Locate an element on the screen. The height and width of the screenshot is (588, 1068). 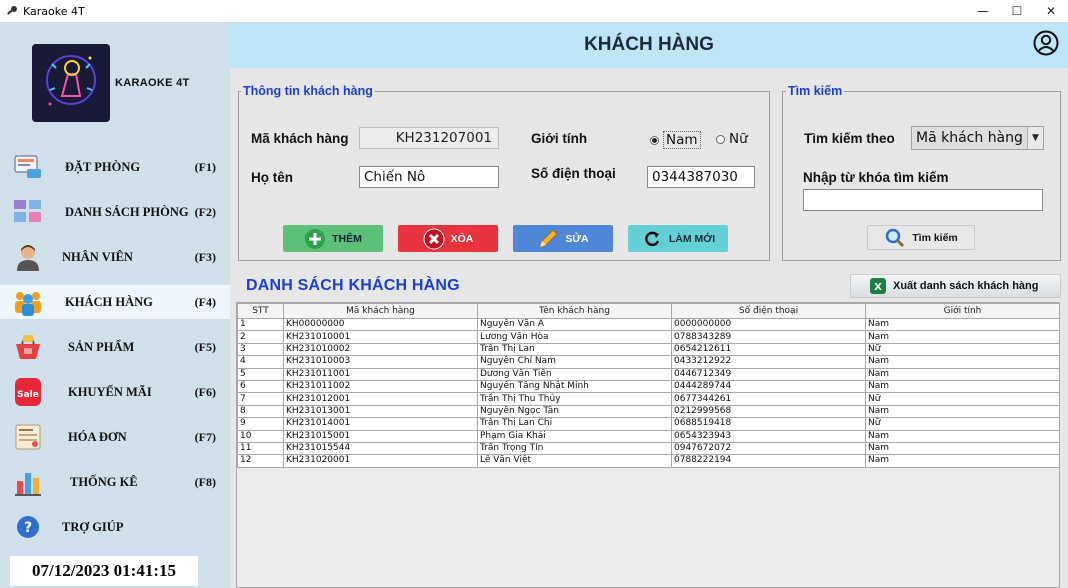
keyword-input is located at coordinates (923, 200).